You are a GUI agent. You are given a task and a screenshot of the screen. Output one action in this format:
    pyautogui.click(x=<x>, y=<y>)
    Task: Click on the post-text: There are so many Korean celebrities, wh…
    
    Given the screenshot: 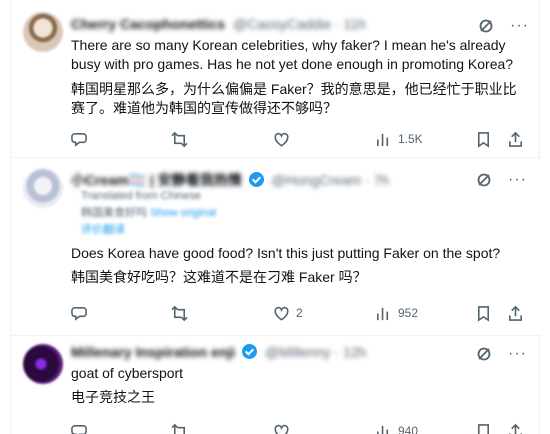 What is the action you would take?
    pyautogui.click(x=292, y=54)
    